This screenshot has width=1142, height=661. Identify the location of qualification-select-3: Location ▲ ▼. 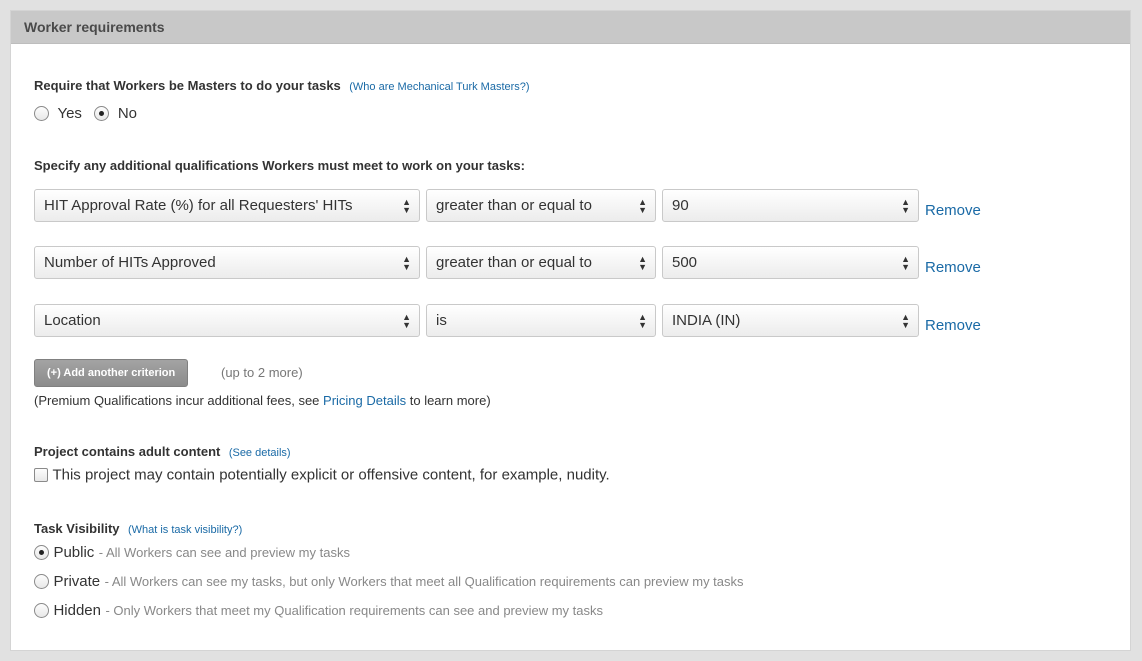
(227, 320).